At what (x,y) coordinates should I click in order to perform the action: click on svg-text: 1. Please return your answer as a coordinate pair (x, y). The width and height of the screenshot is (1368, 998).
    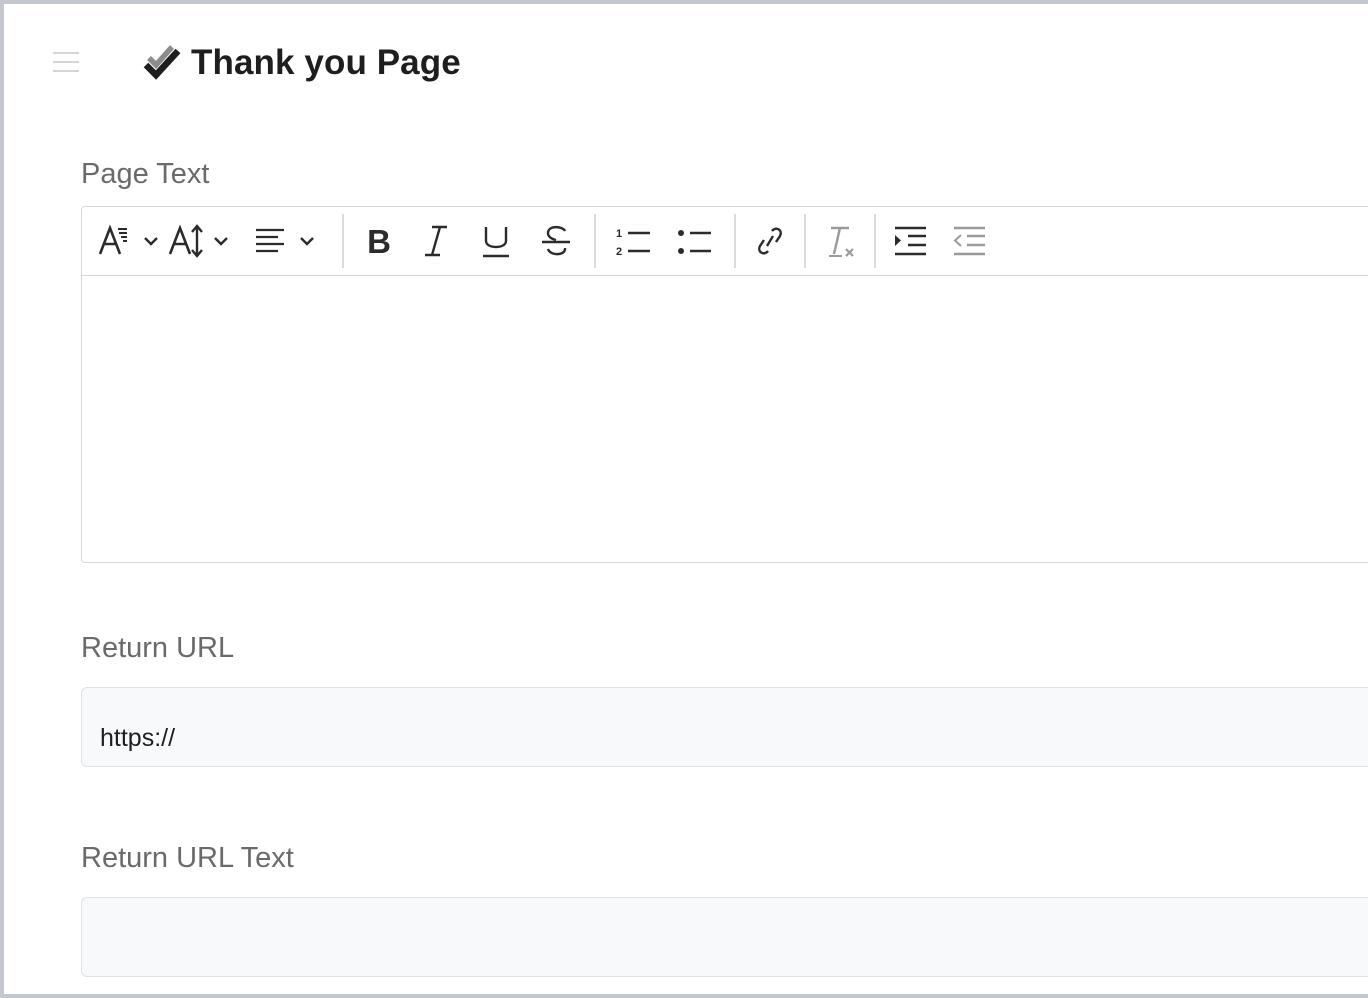
    Looking at the image, I should click on (619, 234).